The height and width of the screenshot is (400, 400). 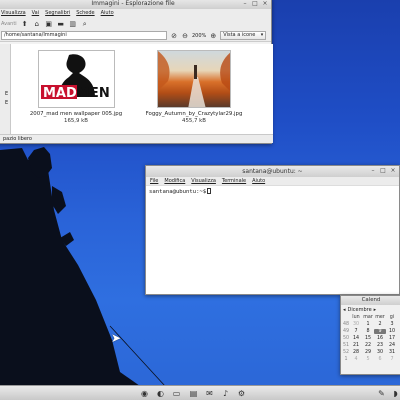 What do you see at coordinates (49, 24) in the screenshot?
I see `computer-icon: ▣` at bounding box center [49, 24].